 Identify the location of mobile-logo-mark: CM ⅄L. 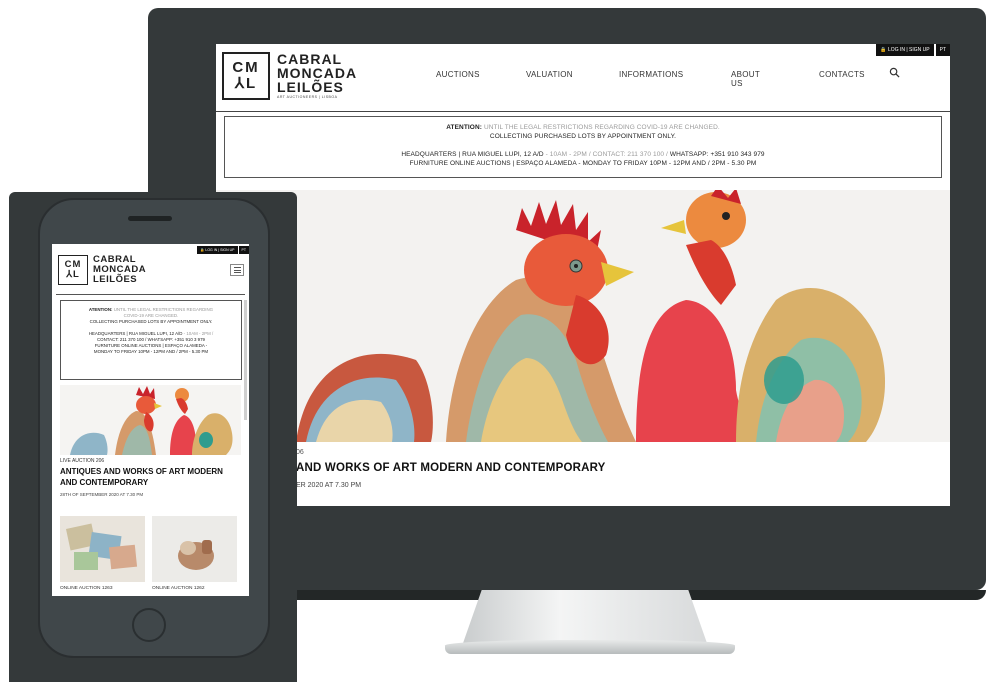
(73, 270).